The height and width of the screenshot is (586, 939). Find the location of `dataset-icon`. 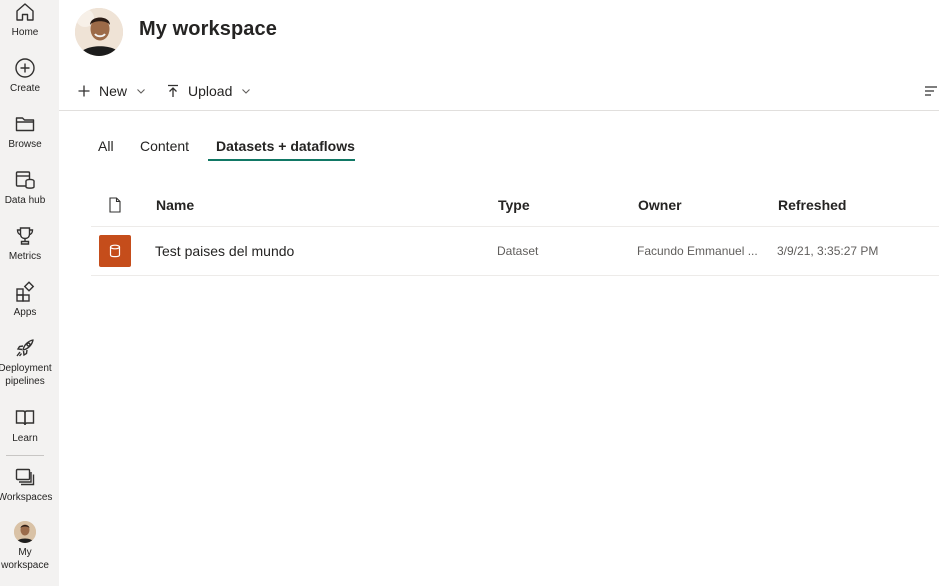

dataset-icon is located at coordinates (115, 251).